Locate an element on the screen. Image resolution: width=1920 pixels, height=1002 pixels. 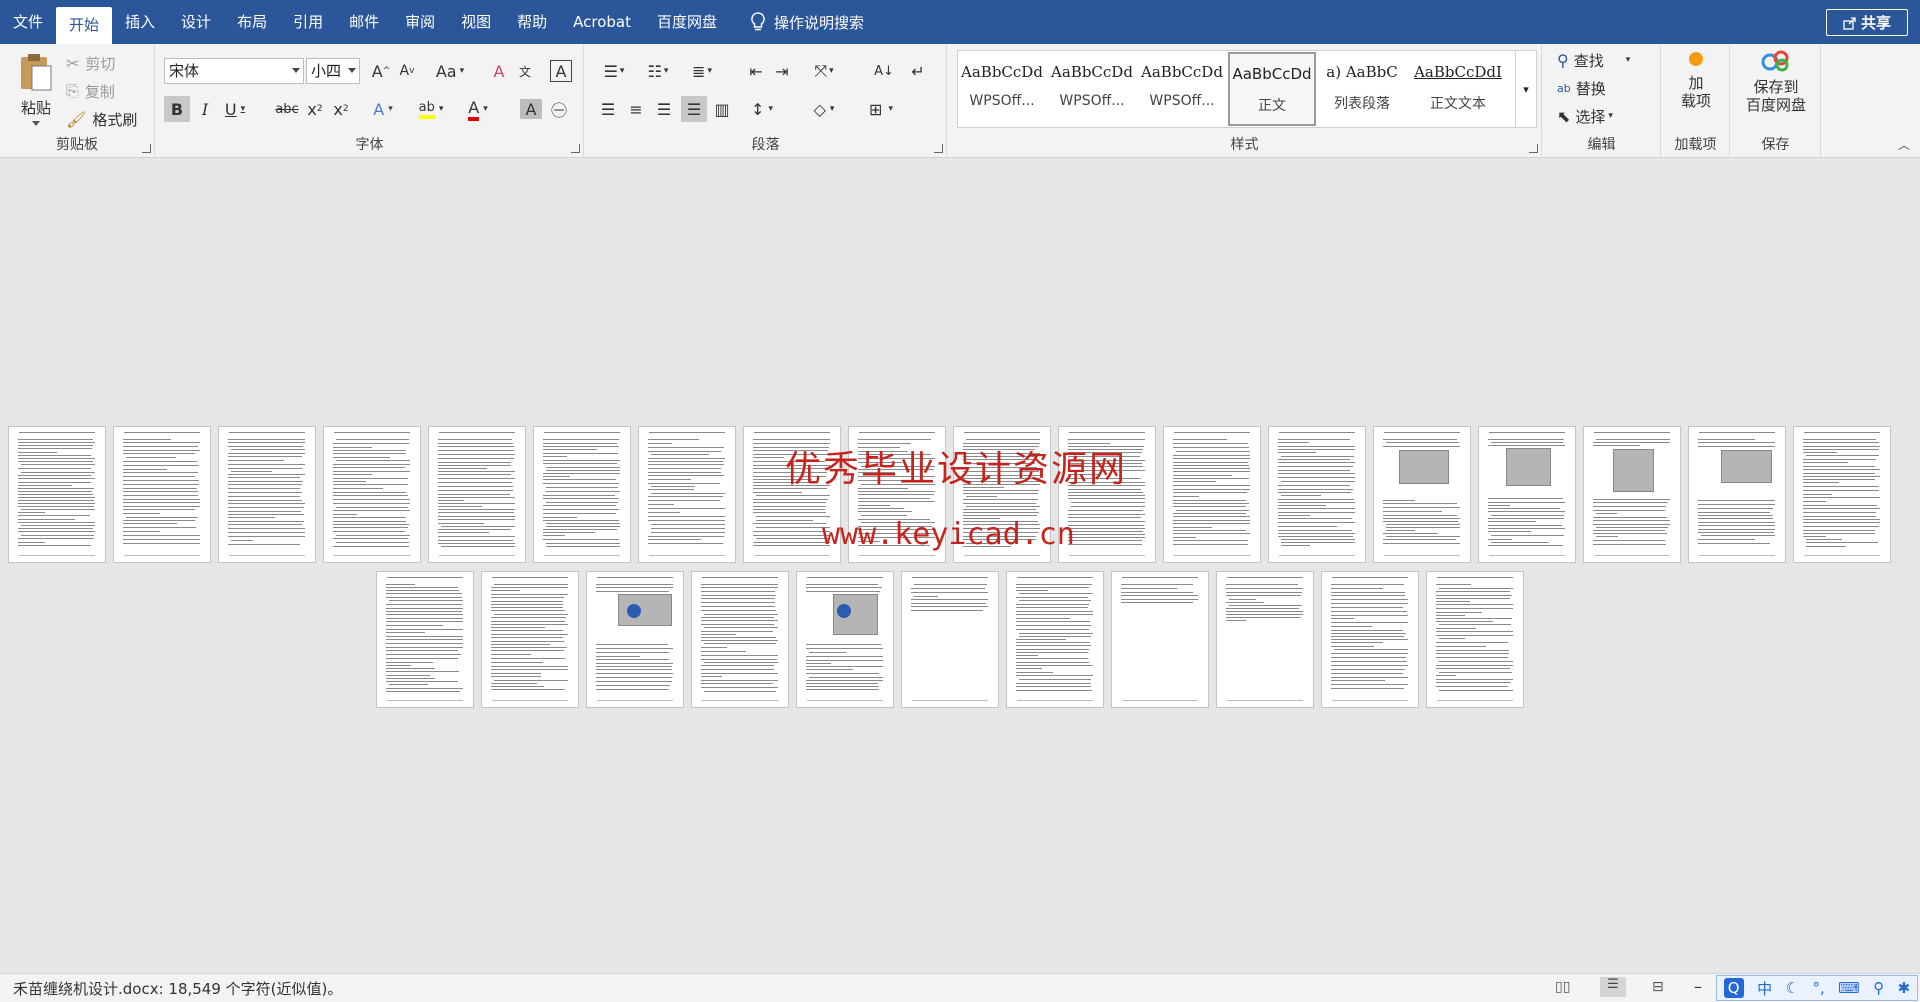
punctuation-icon: °, is located at coordinates (1818, 988).